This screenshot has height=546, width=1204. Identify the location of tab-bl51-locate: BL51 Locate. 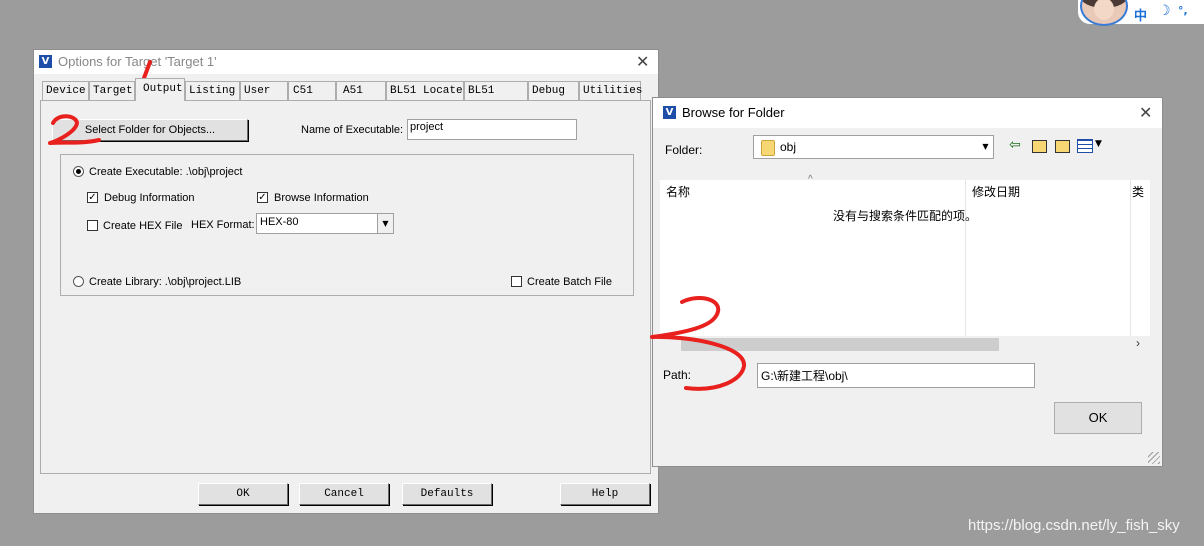
(425, 90).